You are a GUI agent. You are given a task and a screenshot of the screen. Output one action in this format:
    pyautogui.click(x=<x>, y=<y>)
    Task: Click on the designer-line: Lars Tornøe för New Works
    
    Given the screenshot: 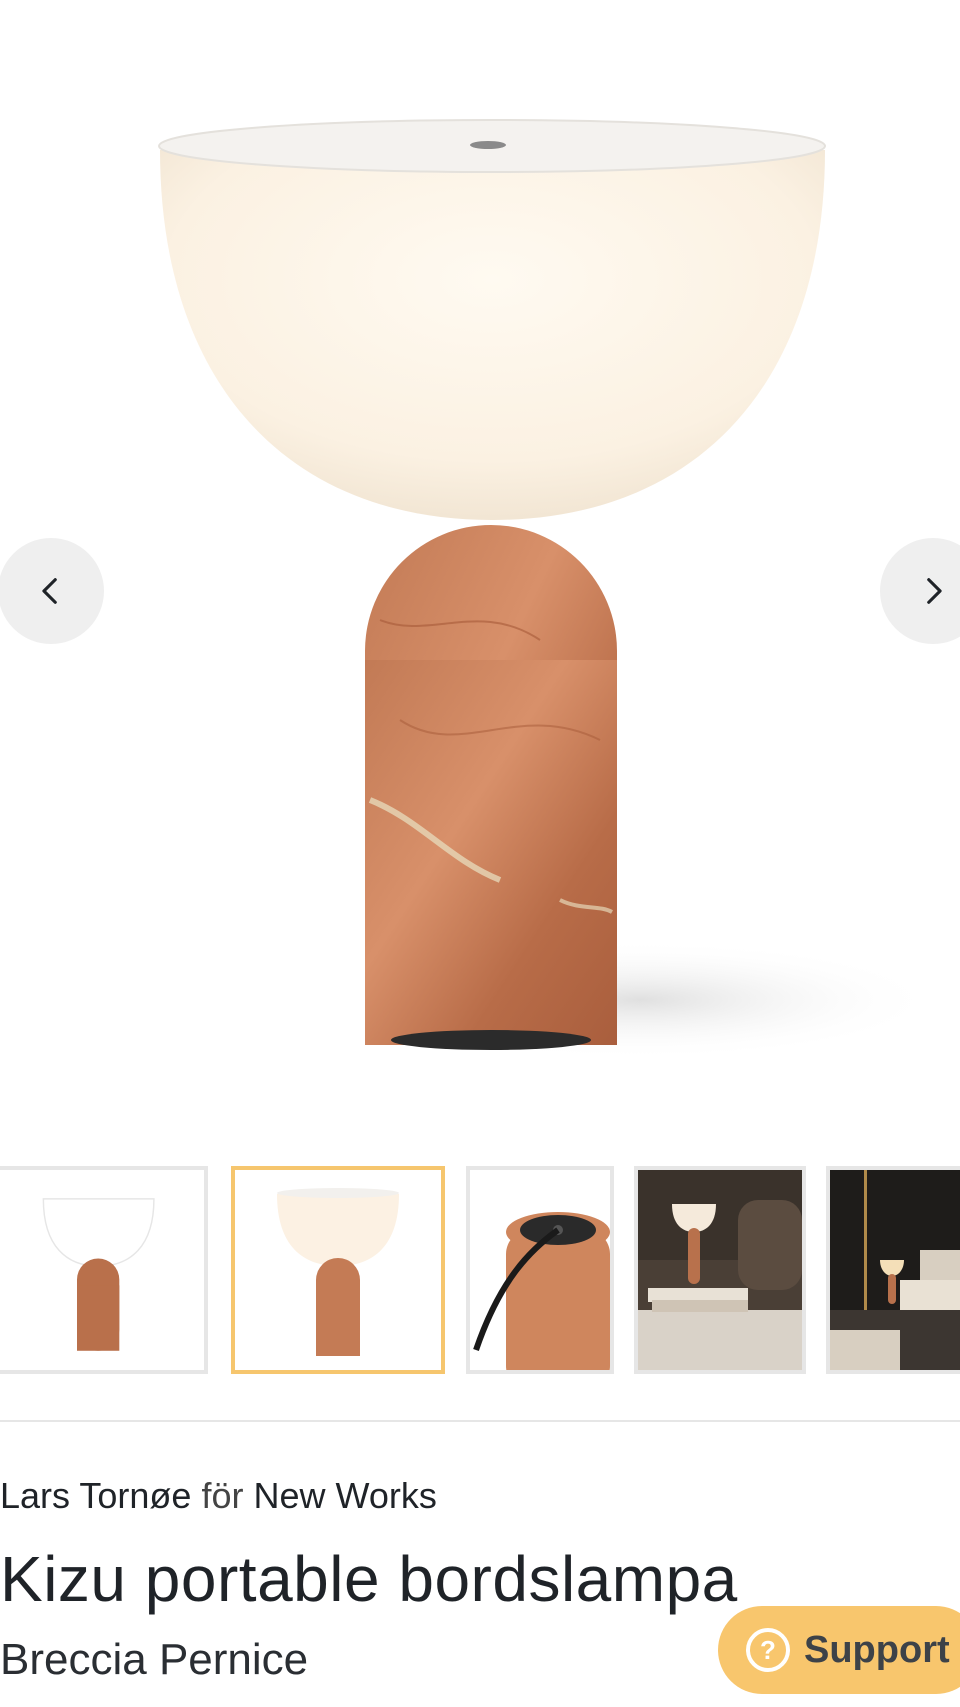 What is the action you would take?
    pyautogui.click(x=218, y=1496)
    